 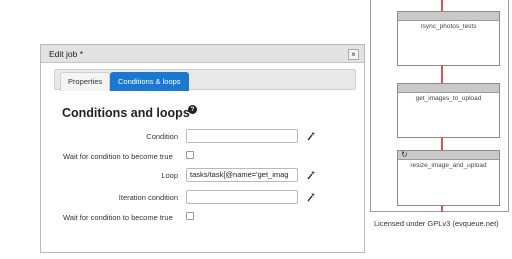 What do you see at coordinates (192, 109) in the screenshot?
I see `help-icon: ?` at bounding box center [192, 109].